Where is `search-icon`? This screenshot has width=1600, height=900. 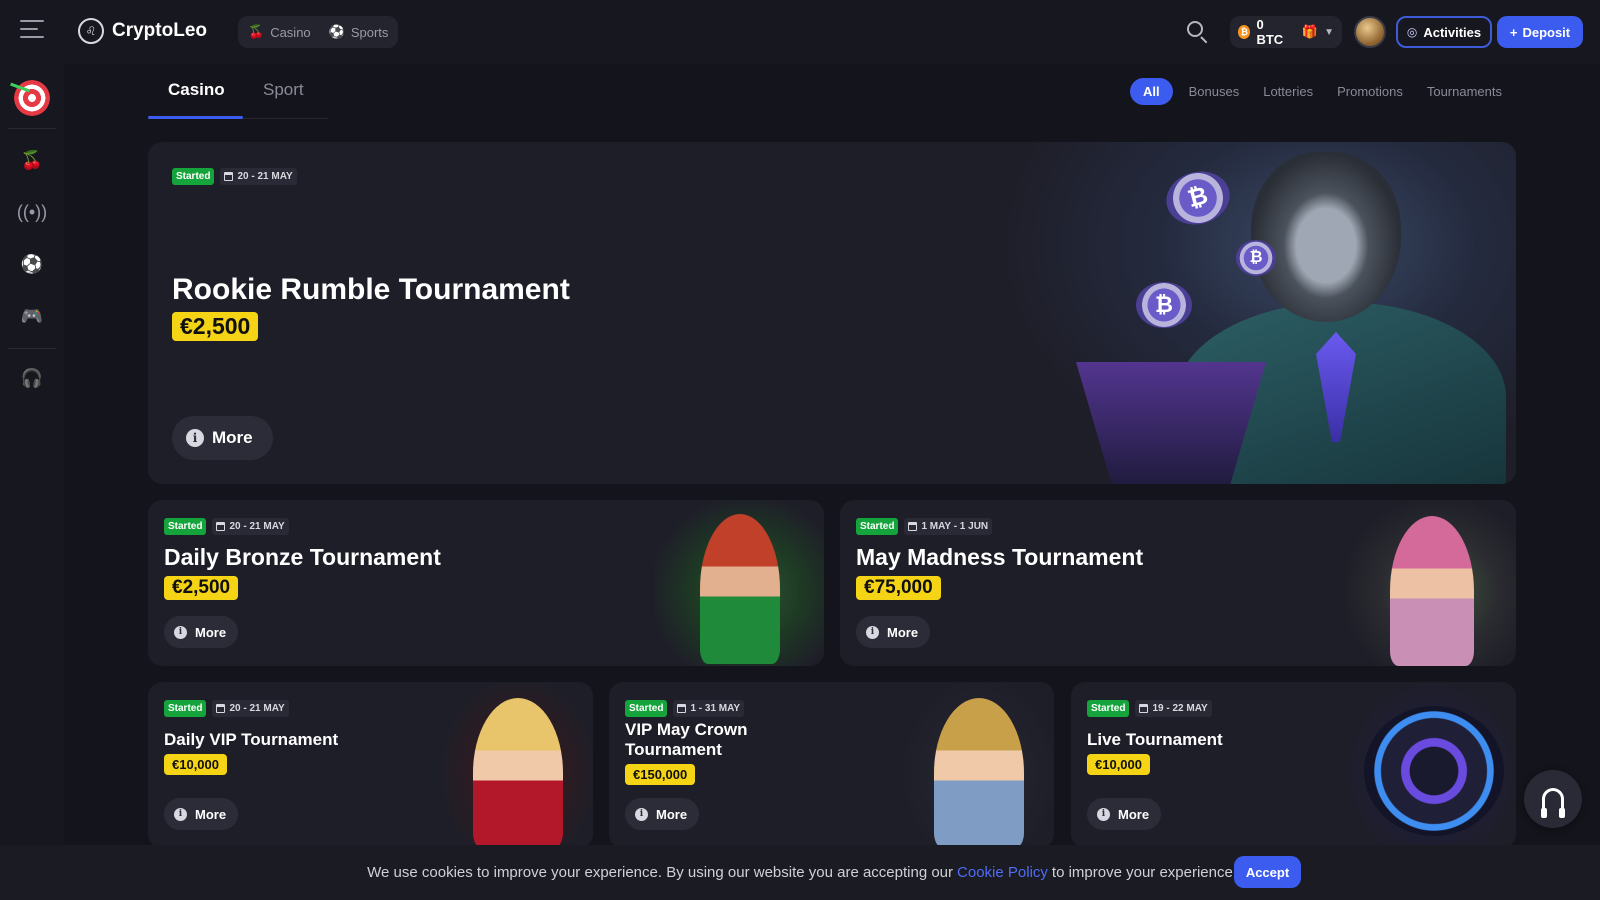 search-icon is located at coordinates (1198, 32).